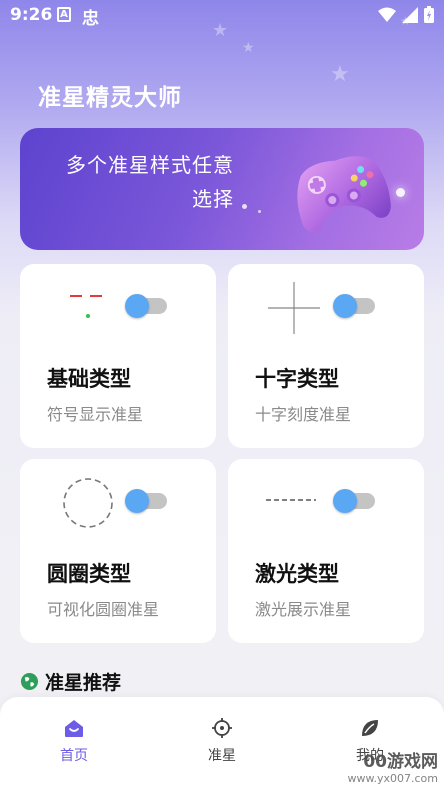 The image size is (444, 789). What do you see at coordinates (222, 756) in the screenshot?
I see `nav-label: 准星` at bounding box center [222, 756].